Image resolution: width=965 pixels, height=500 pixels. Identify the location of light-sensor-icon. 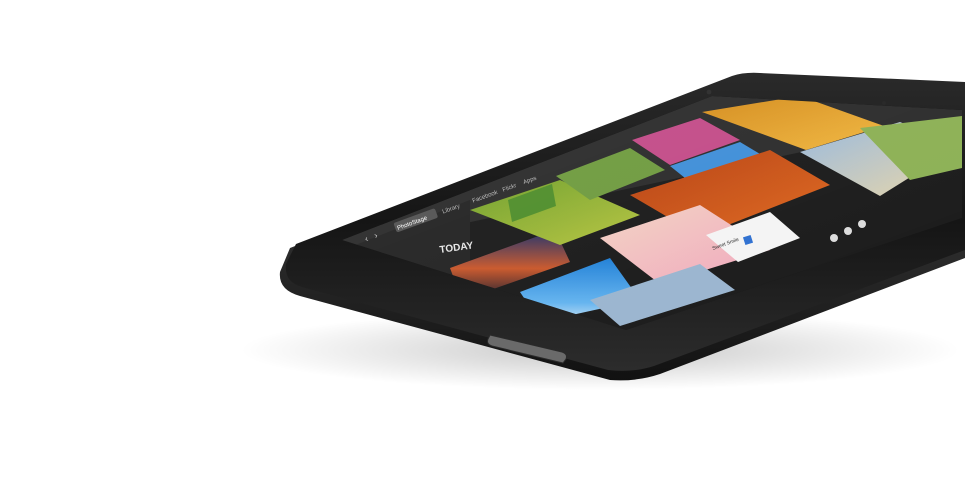
(884, 103).